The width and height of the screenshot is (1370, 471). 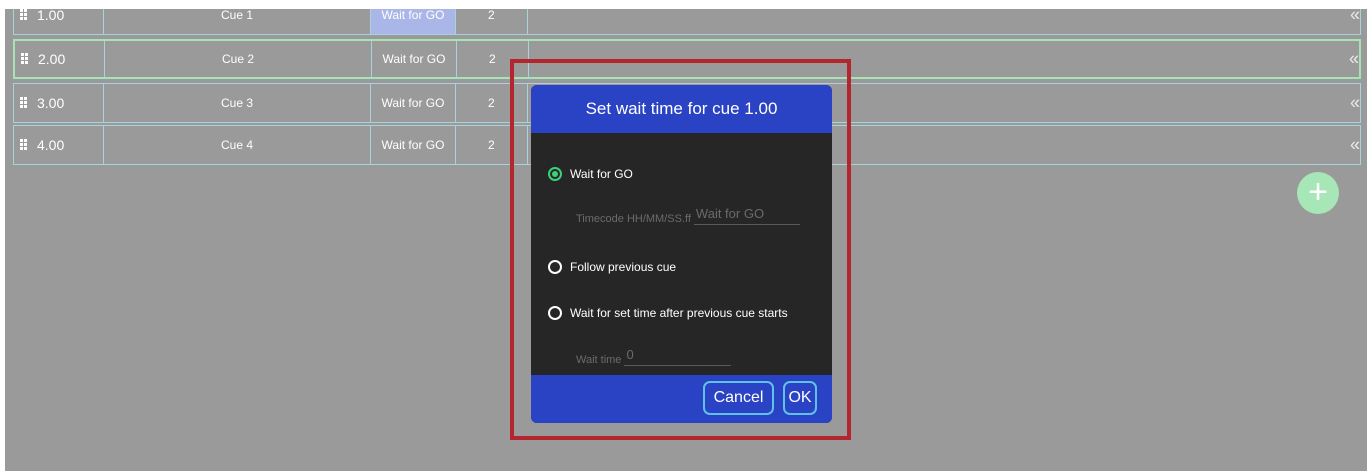 I want to click on radio-selected-icon, so click(x=555, y=174).